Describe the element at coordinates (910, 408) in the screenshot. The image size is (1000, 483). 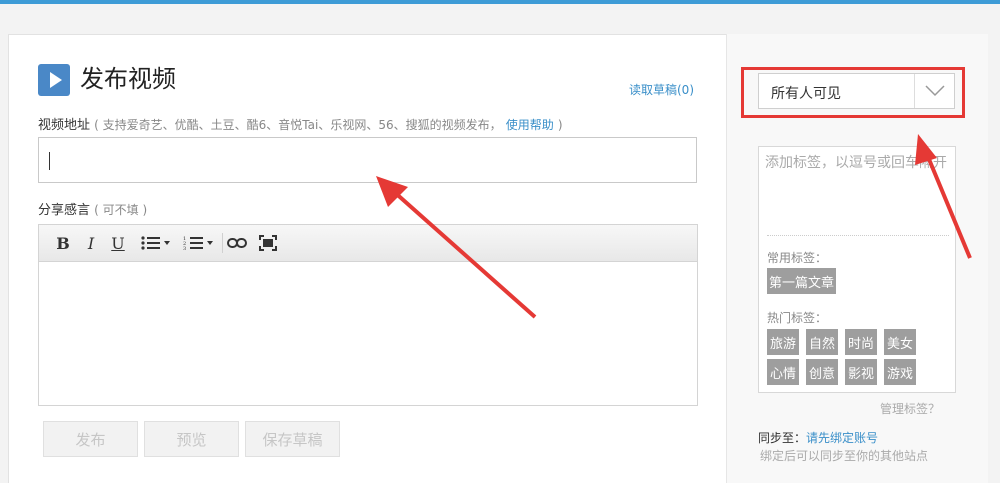
I see `manage-tags-link: 管理标签？` at that location.